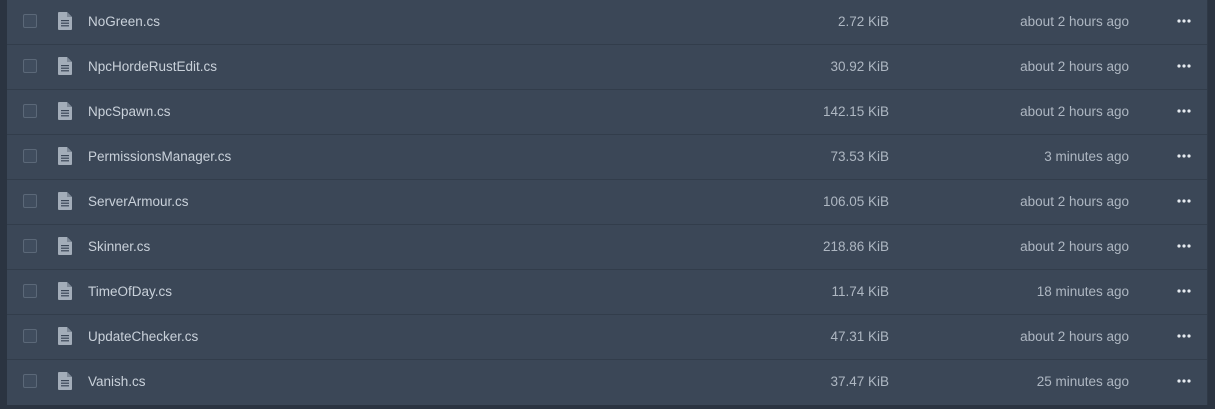 Image resolution: width=1215 pixels, height=409 pixels. Describe the element at coordinates (607, 22) in the screenshot. I see `file-row: NoGreen.cs 2.72 KiB about 2 hours ago` at that location.